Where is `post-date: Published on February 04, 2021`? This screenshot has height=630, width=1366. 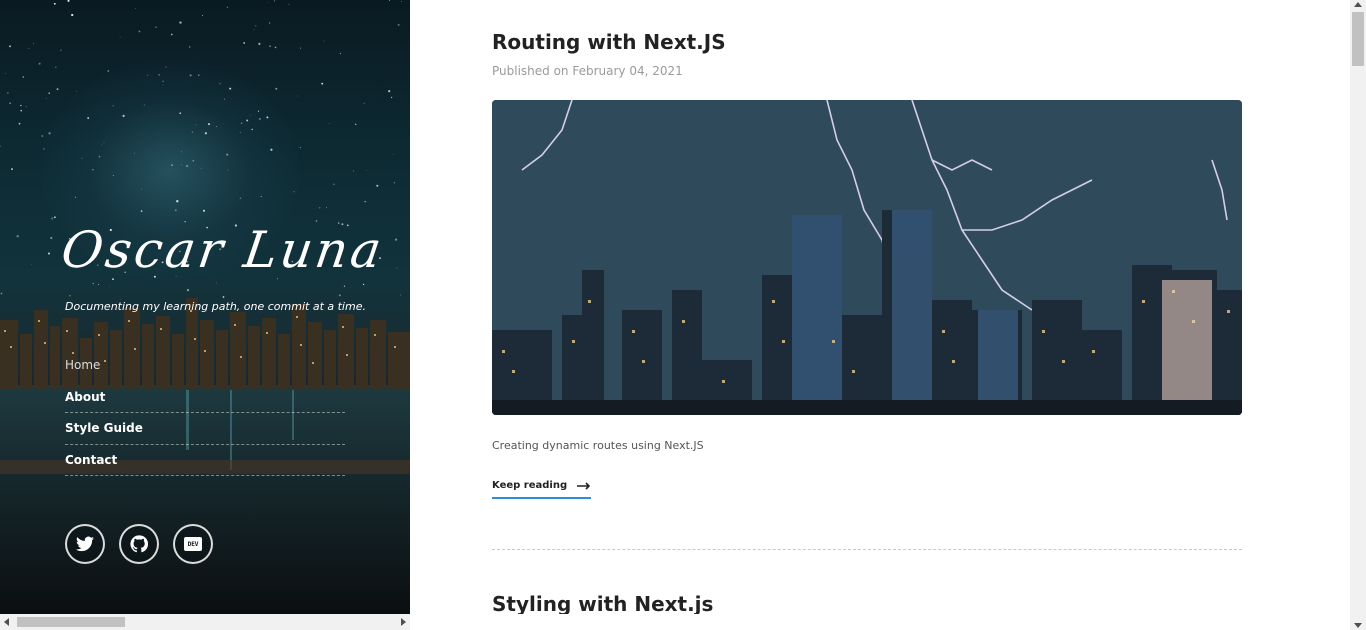 post-date: Published on February 04, 2021 is located at coordinates (587, 71).